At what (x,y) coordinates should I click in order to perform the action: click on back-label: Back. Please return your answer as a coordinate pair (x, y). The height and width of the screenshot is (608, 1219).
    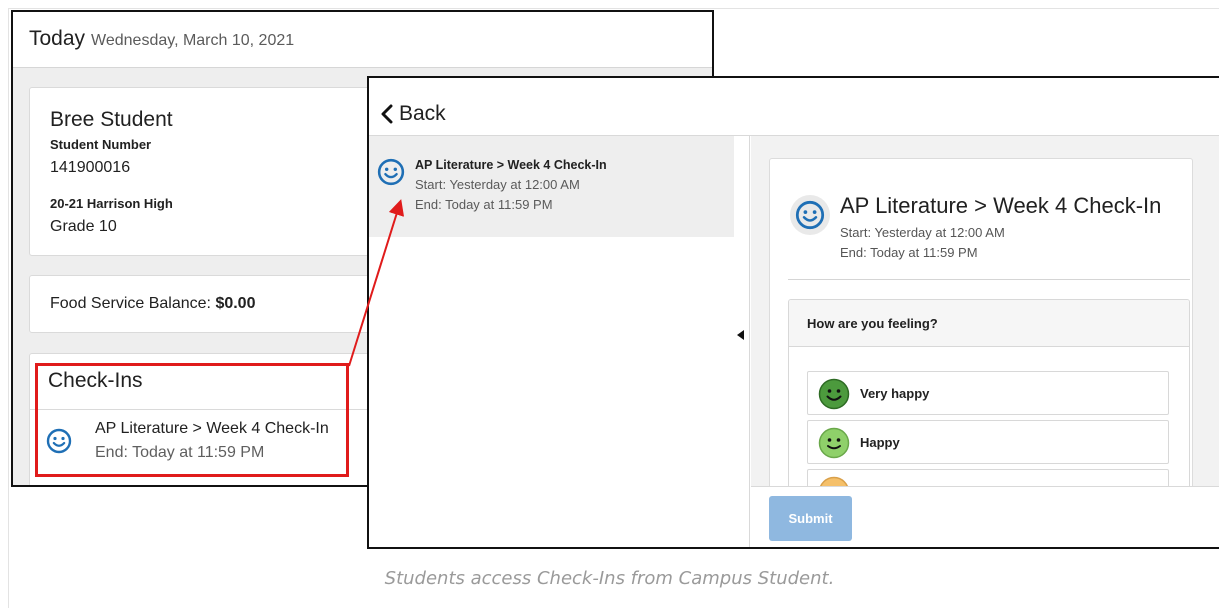
    Looking at the image, I should click on (422, 113).